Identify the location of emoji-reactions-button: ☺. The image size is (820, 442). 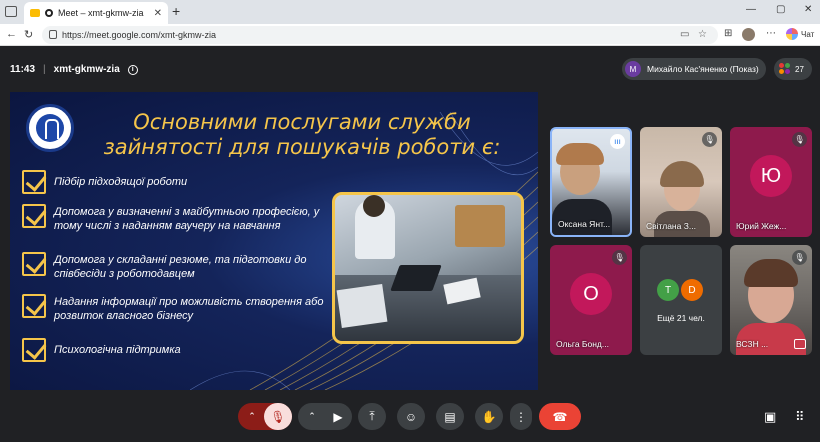
(411, 416).